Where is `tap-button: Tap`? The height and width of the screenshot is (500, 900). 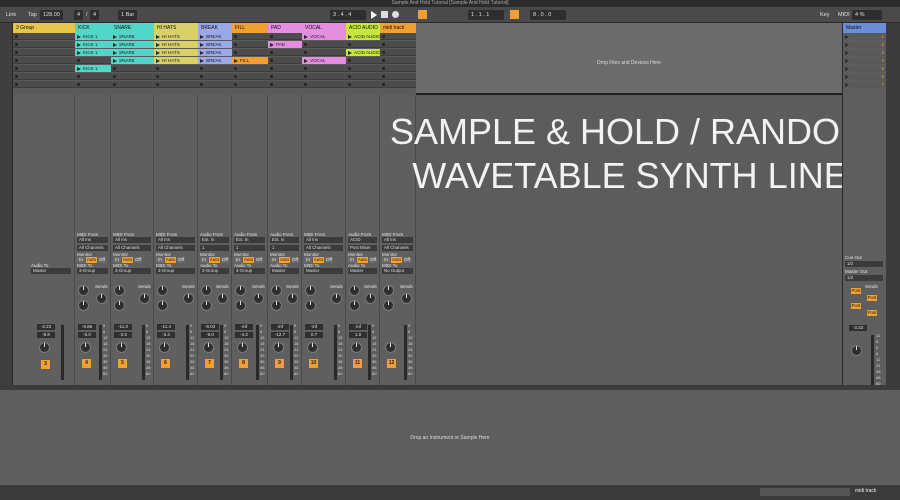
tap-button: Tap is located at coordinates (32, 15).